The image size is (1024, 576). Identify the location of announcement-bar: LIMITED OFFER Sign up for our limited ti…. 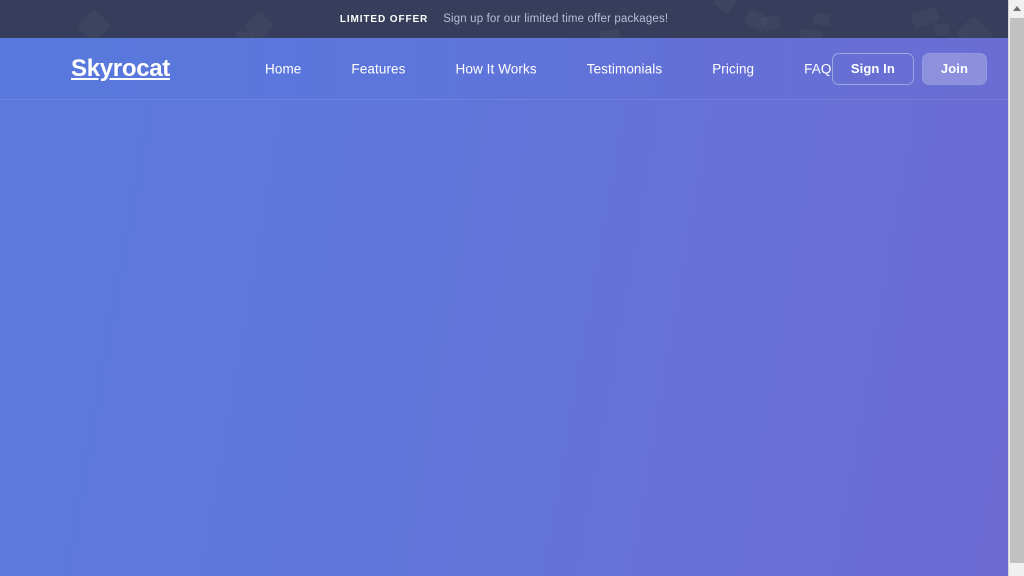
(504, 19).